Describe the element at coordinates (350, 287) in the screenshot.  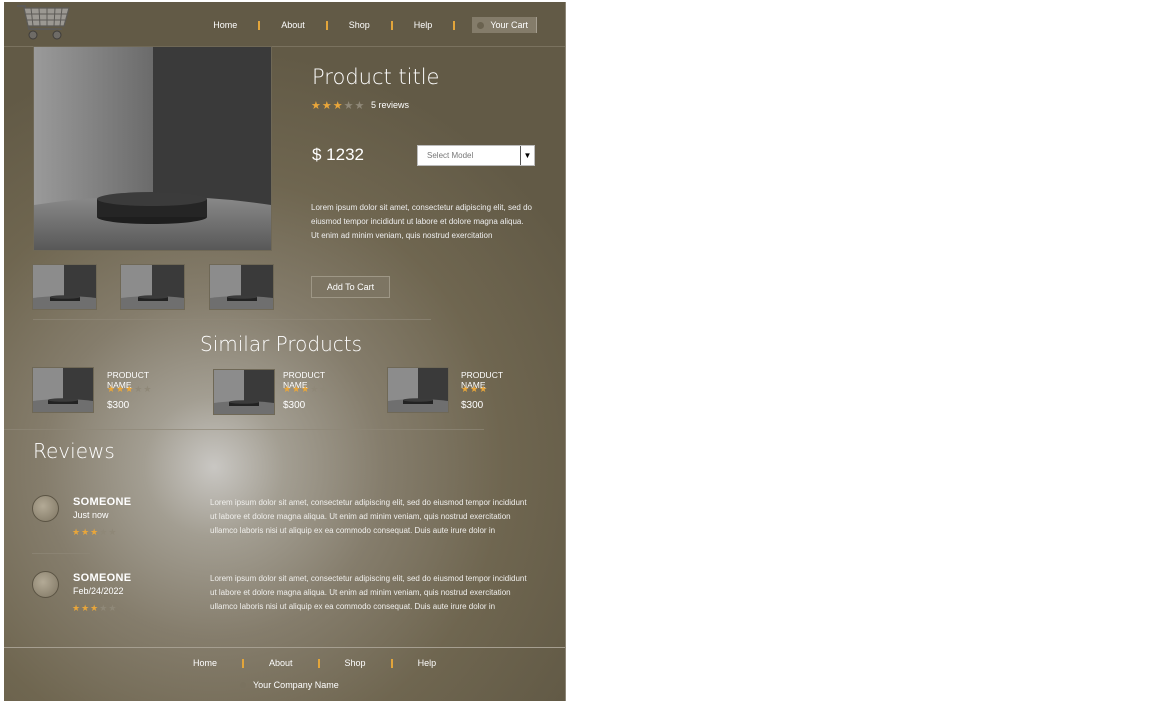
I see `add-to-cart-button: Add To Cart` at that location.